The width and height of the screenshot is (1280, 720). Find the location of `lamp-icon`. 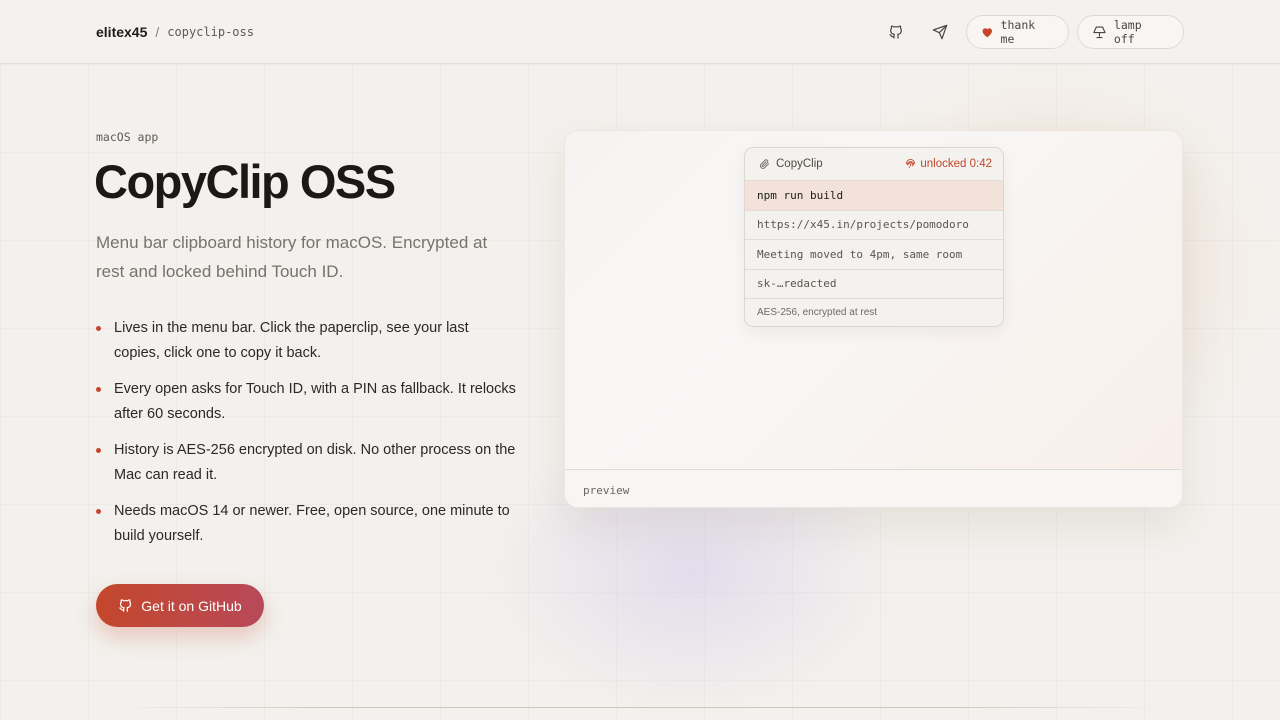

lamp-icon is located at coordinates (1099, 32).